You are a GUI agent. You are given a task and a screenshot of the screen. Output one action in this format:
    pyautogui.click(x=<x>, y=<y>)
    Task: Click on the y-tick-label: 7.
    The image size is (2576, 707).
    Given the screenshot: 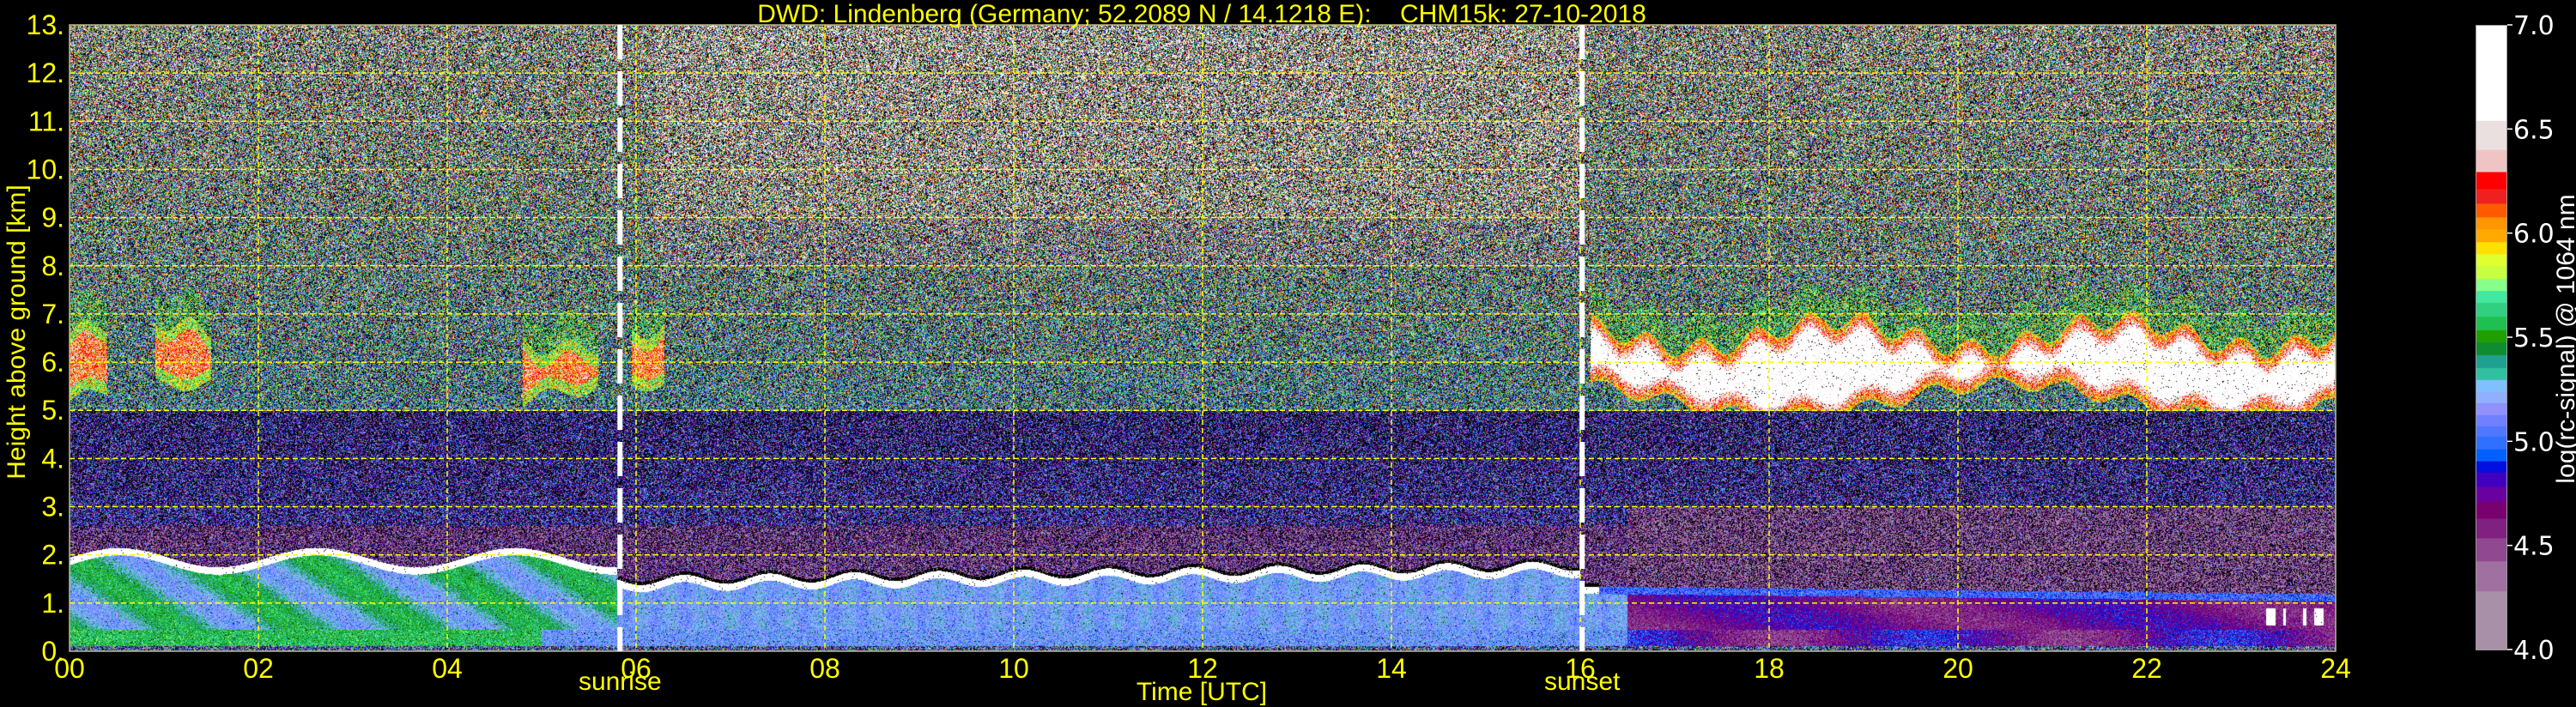 What is the action you would take?
    pyautogui.click(x=52, y=314)
    